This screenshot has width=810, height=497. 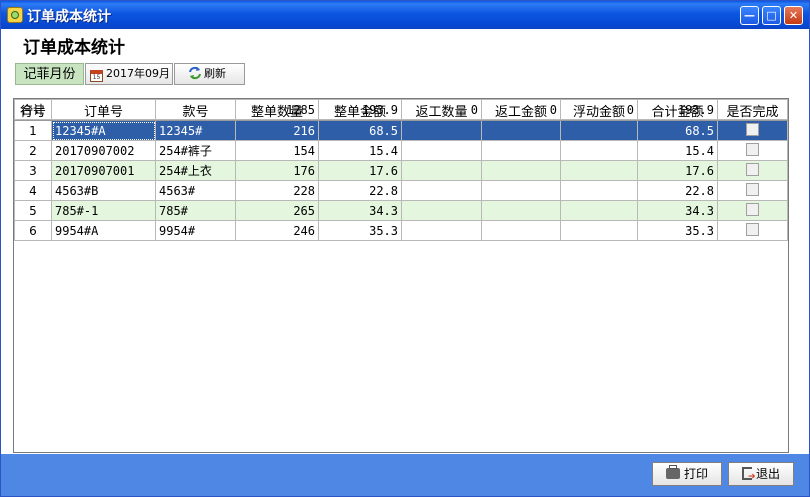 I want to click on totals-done-cell, so click(x=752, y=109).